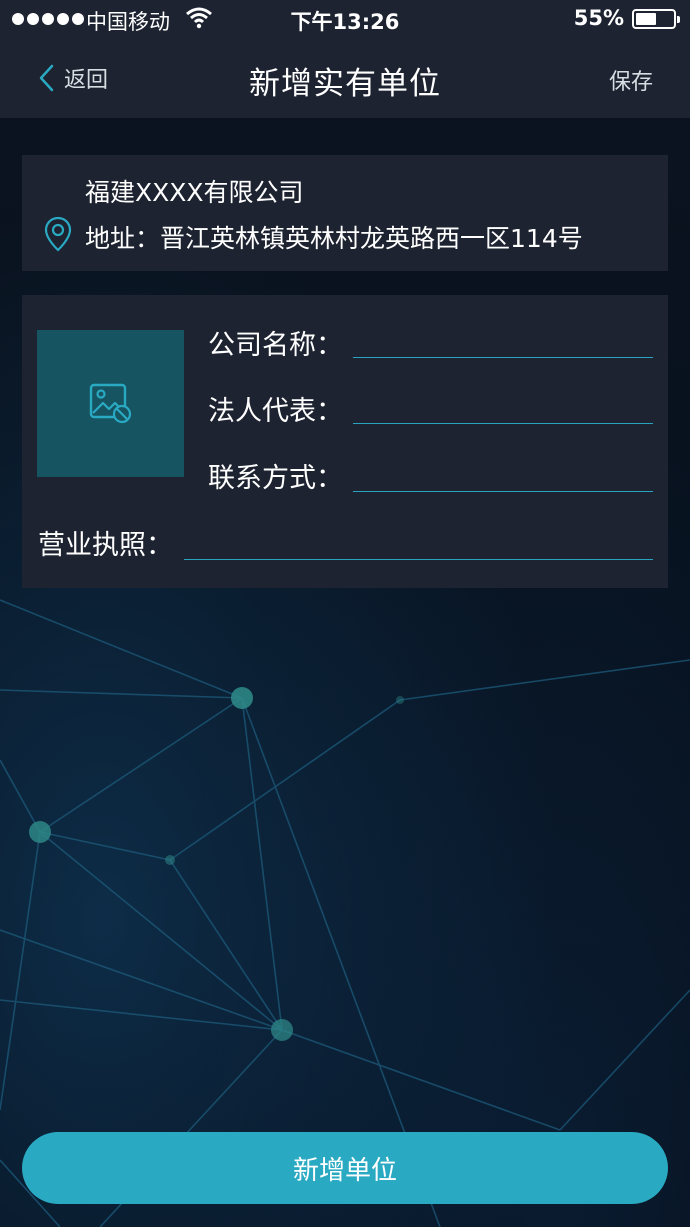 The height and width of the screenshot is (1227, 690). Describe the element at coordinates (58, 234) in the screenshot. I see `location-pin-icon` at that location.